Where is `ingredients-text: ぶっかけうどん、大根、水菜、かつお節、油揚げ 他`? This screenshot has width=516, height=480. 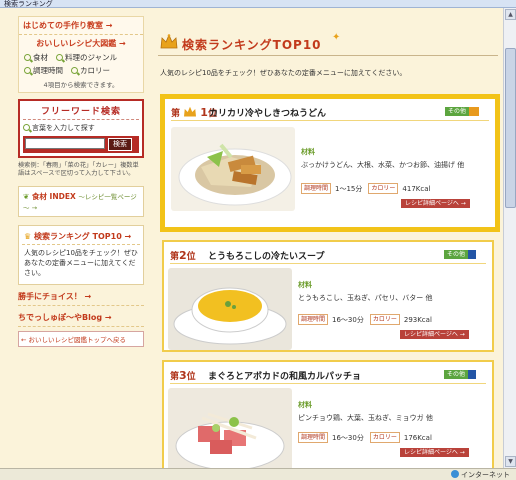 ingredients-text: ぶっかけうどん、大根、水菜、かつお節、油揚げ 他 is located at coordinates (383, 165).